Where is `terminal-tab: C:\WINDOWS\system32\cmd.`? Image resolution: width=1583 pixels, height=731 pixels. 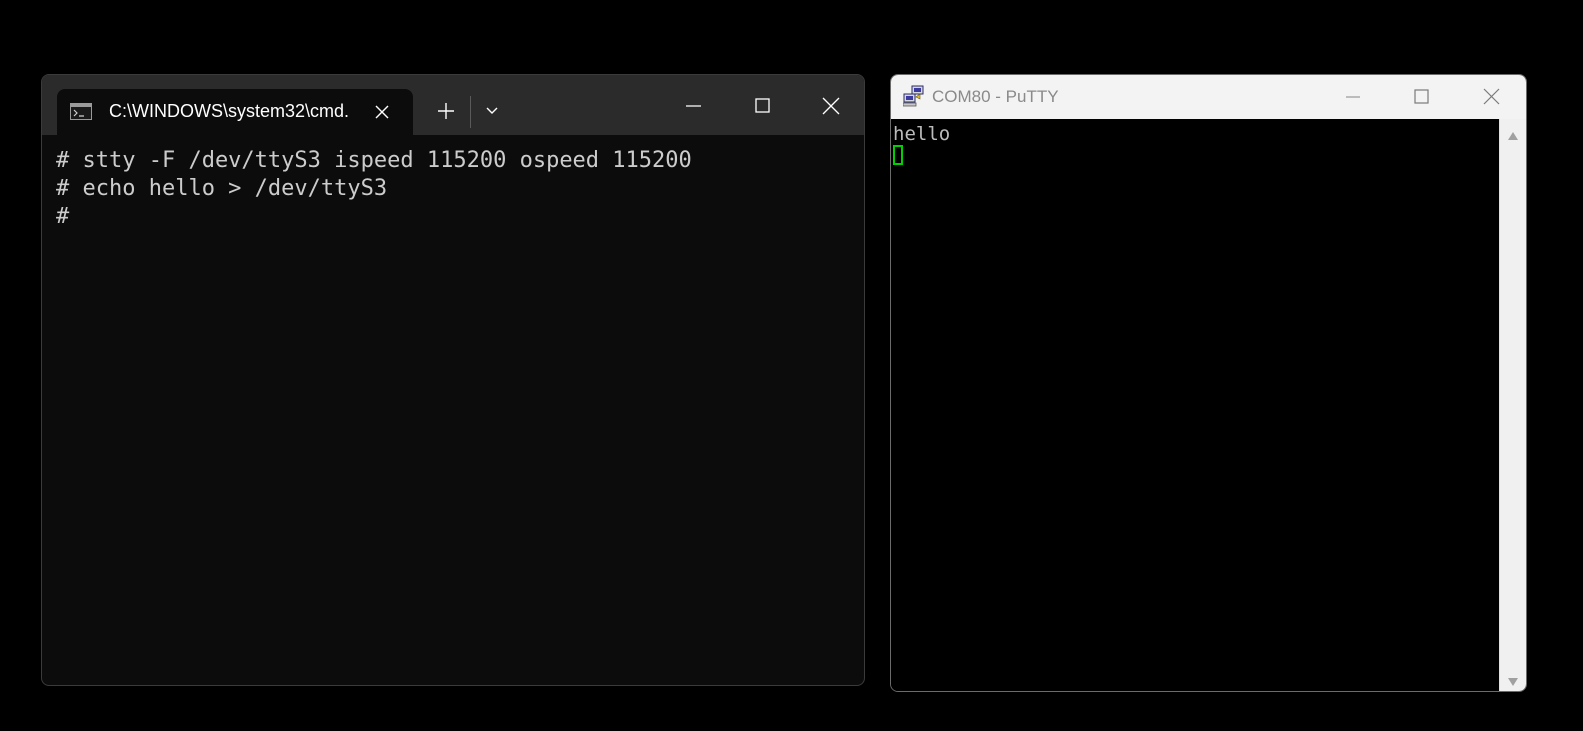 terminal-tab: C:\WINDOWS\system32\cmd. is located at coordinates (235, 112).